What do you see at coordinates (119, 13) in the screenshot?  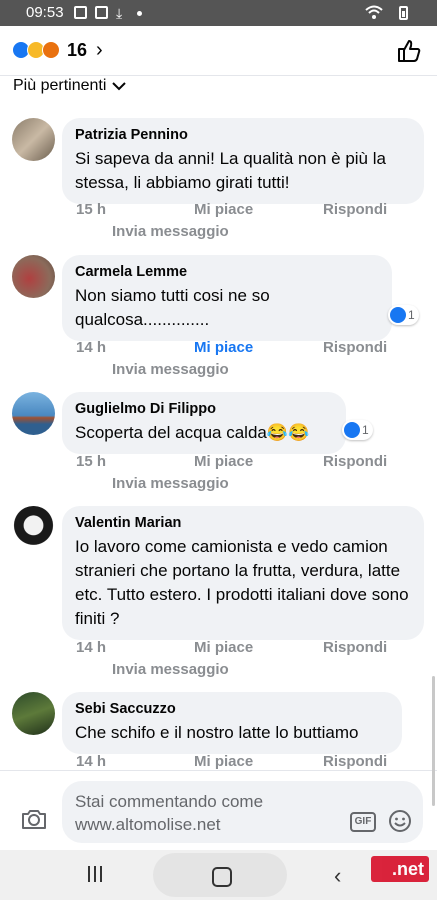 I see `download-icon: ⤓` at bounding box center [119, 13].